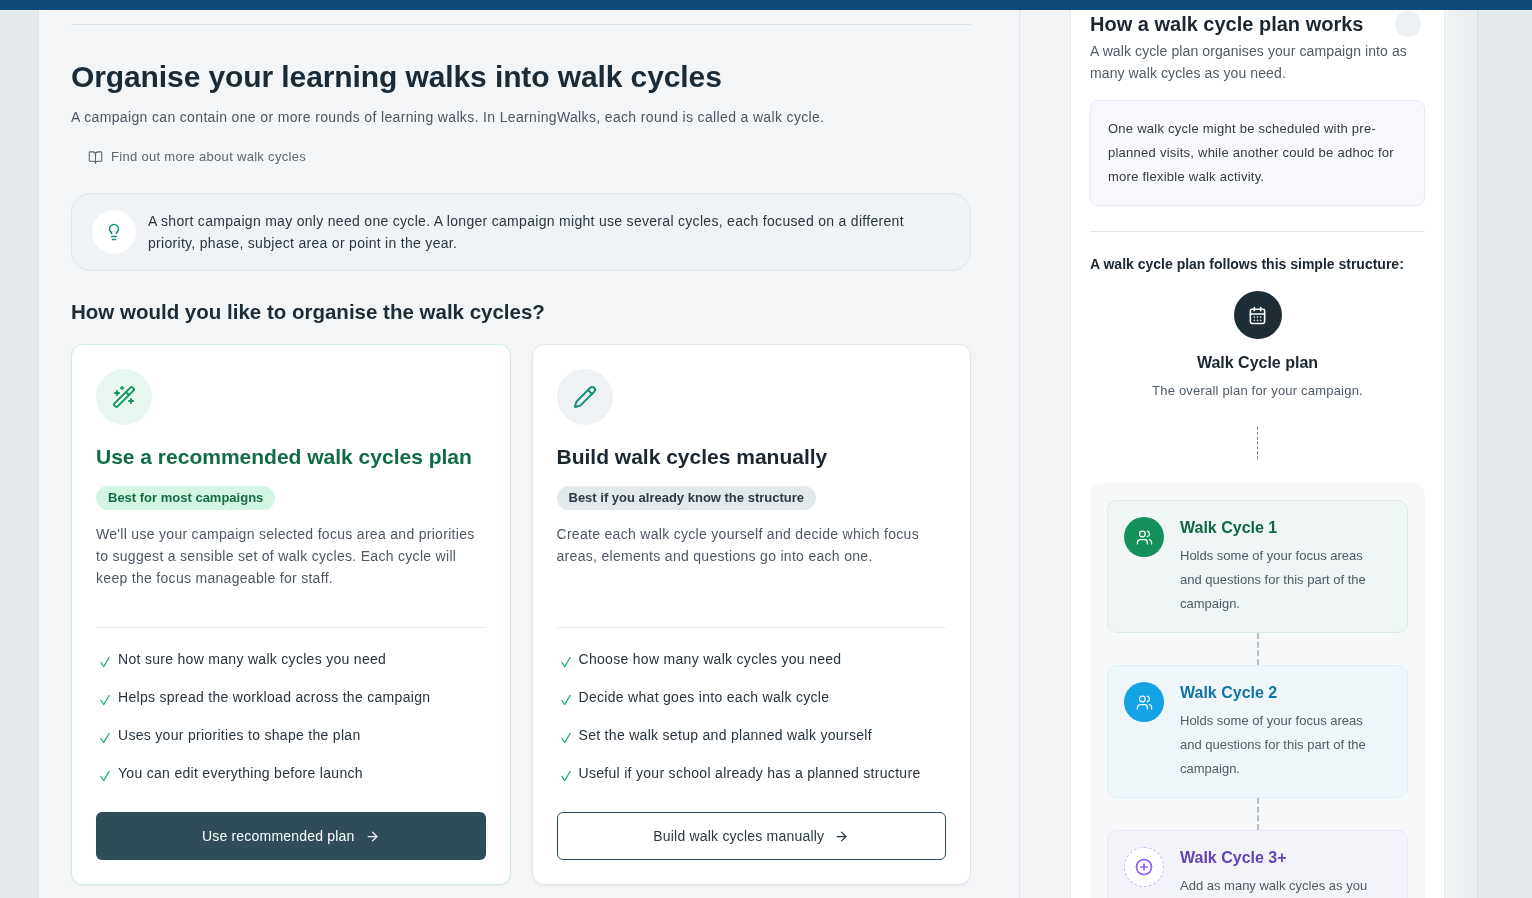  Describe the element at coordinates (1229, 693) in the screenshot. I see `cycle-title: Walk Cycle 2` at that location.